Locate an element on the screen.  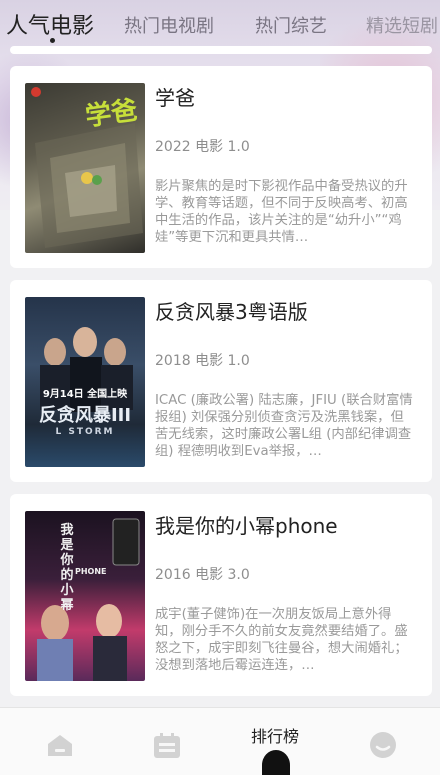
movie-title: 我是你的小幂phone is located at coordinates (246, 526).